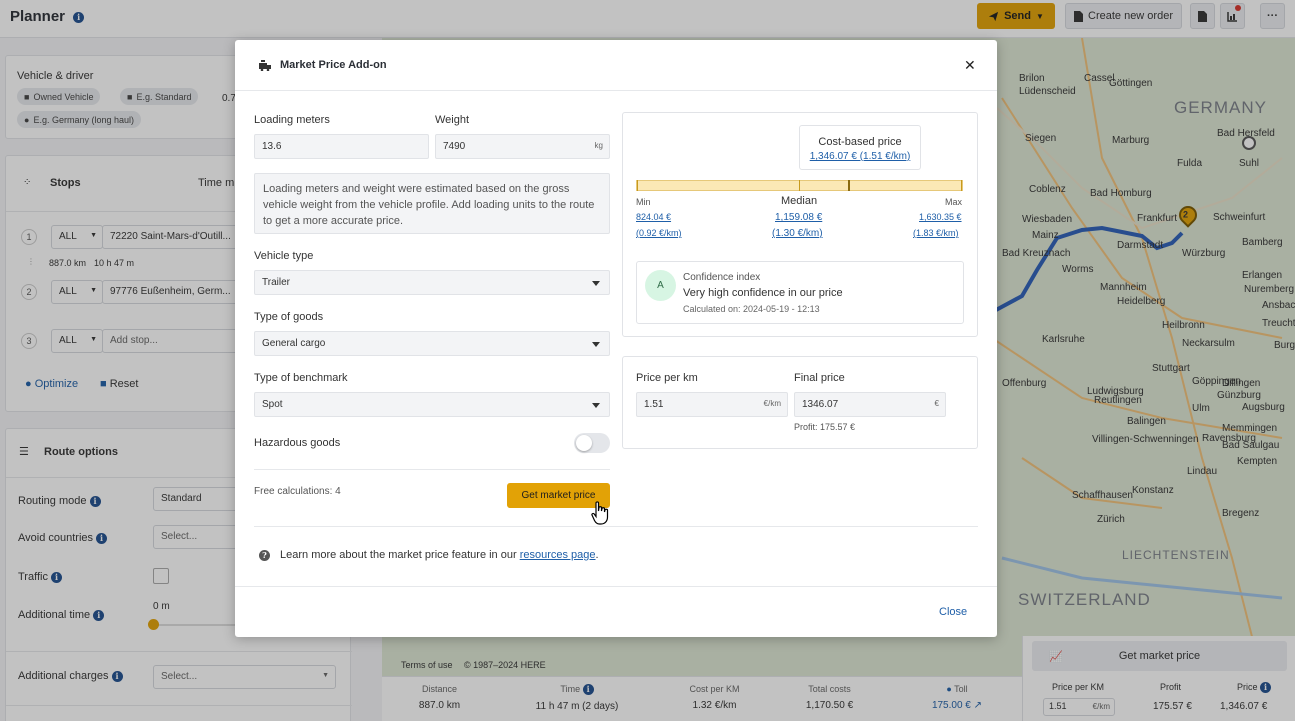 This screenshot has height=721, width=1295. What do you see at coordinates (637, 185) in the screenshot?
I see `range-marker-min` at bounding box center [637, 185].